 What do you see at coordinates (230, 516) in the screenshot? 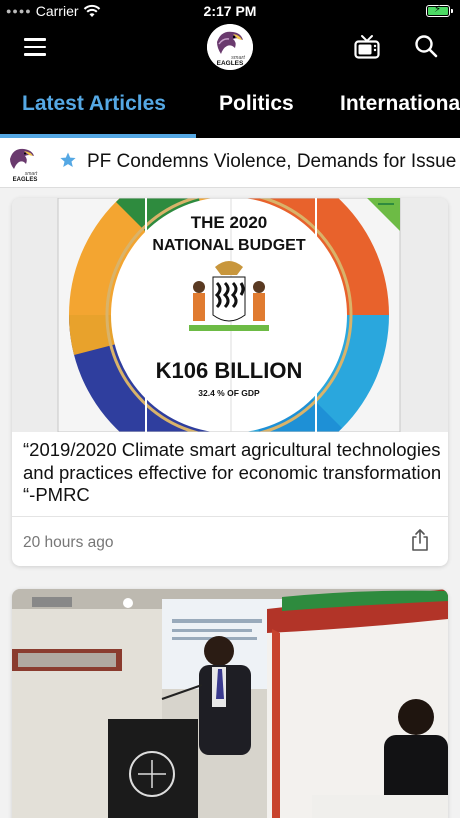
I see `card-divider` at bounding box center [230, 516].